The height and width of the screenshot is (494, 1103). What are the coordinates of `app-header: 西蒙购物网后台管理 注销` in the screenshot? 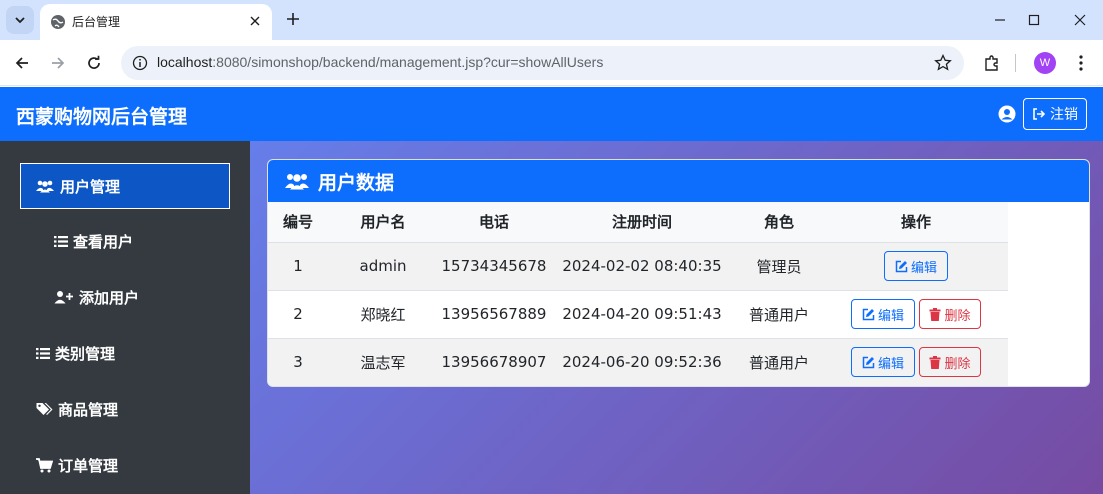 It's located at (551, 114).